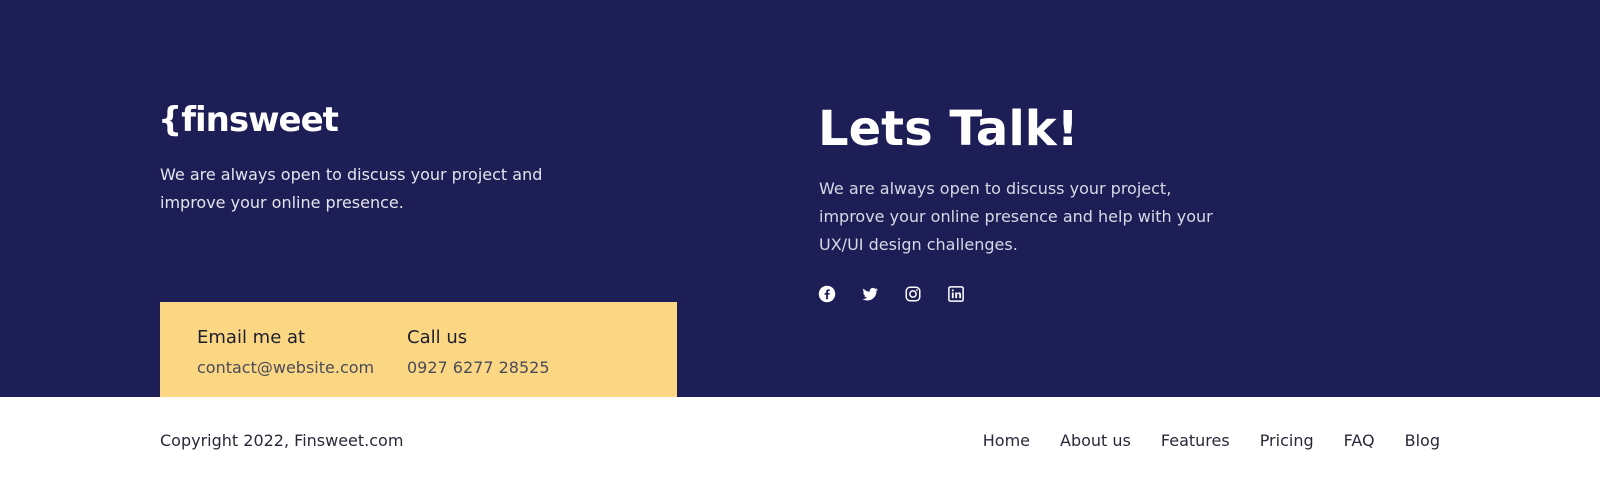 The image size is (1600, 489). Describe the element at coordinates (478, 352) in the screenshot. I see `phone-contact: Call us 0927 6277 28525` at that location.